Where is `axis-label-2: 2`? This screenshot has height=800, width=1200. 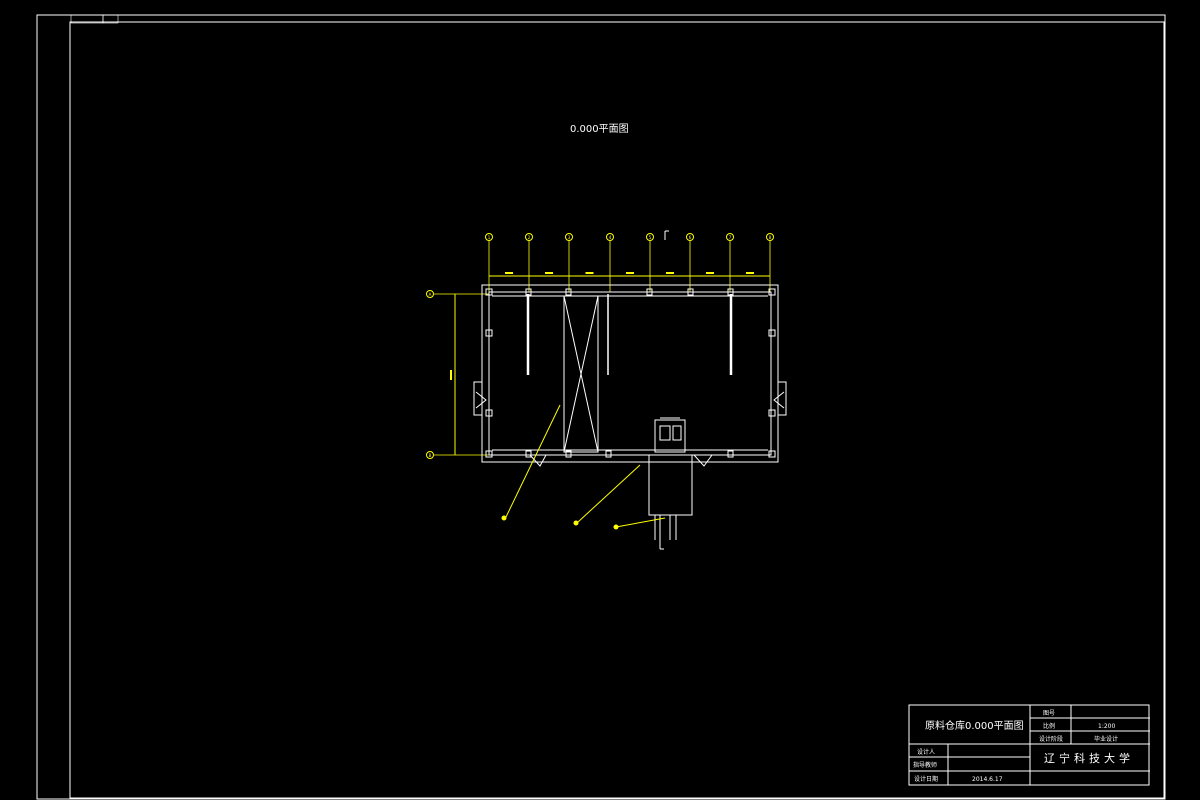
axis-label-2: 2 is located at coordinates (529, 237).